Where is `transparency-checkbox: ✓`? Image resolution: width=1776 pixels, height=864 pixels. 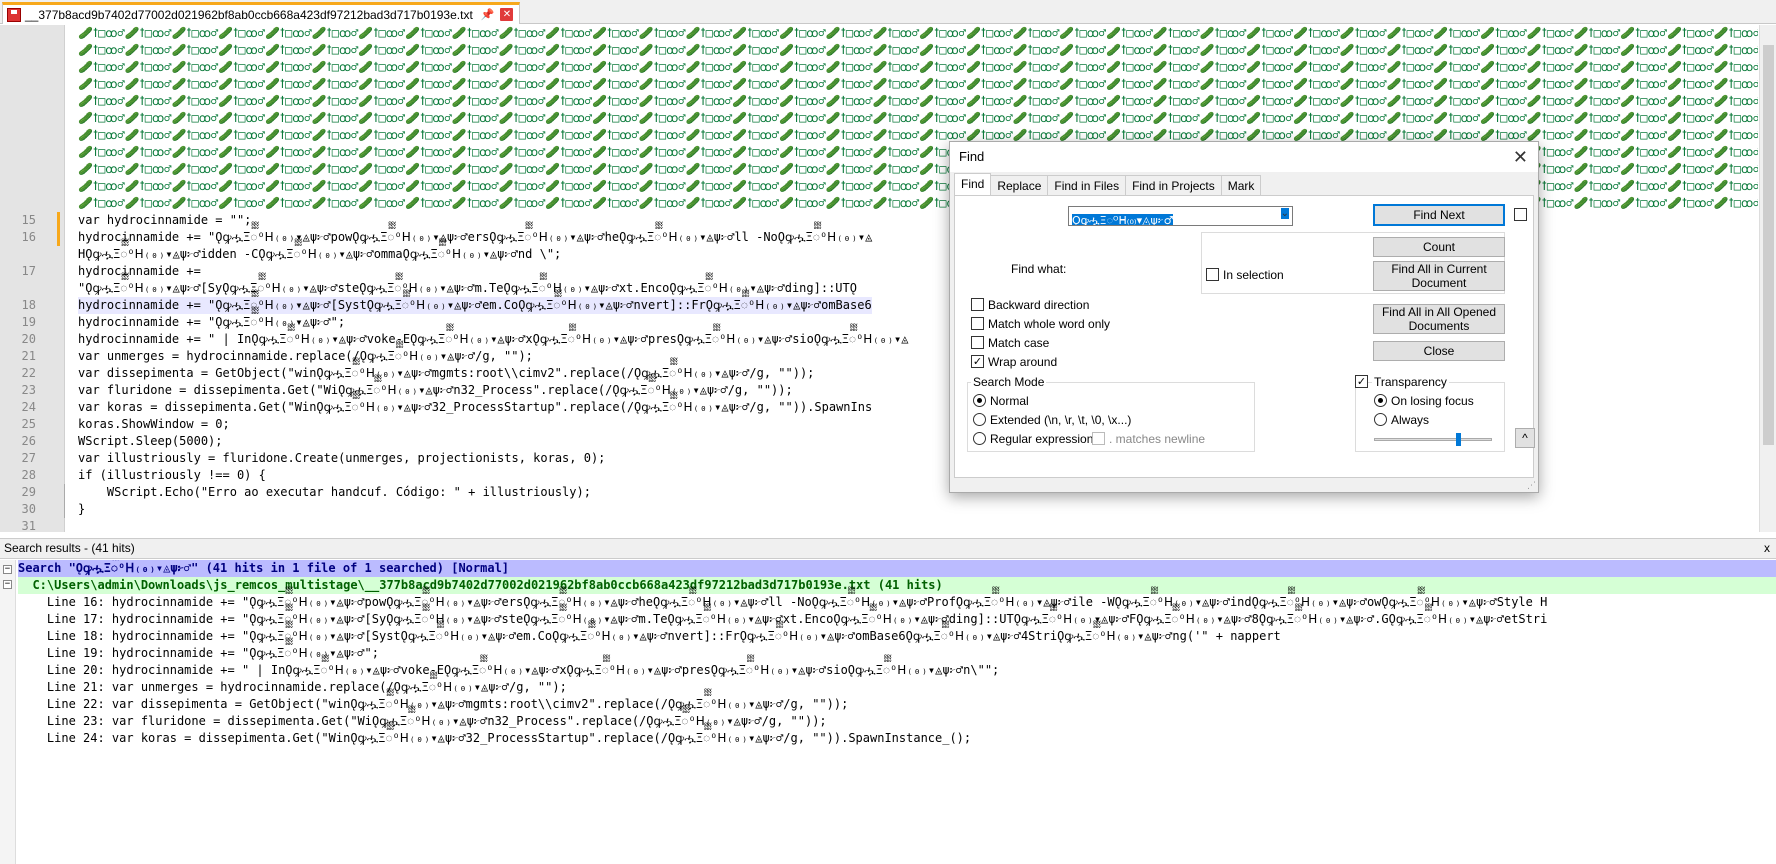
transparency-checkbox: ✓ is located at coordinates (1361, 381).